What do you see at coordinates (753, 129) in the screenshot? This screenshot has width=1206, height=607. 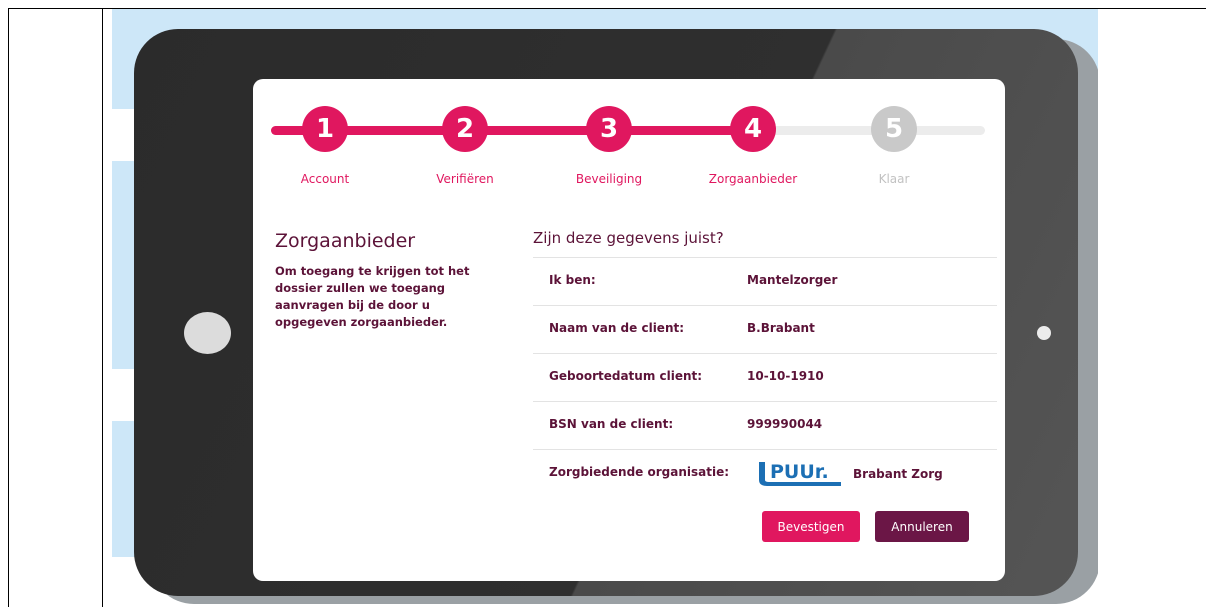 I see `step-number: 4` at bounding box center [753, 129].